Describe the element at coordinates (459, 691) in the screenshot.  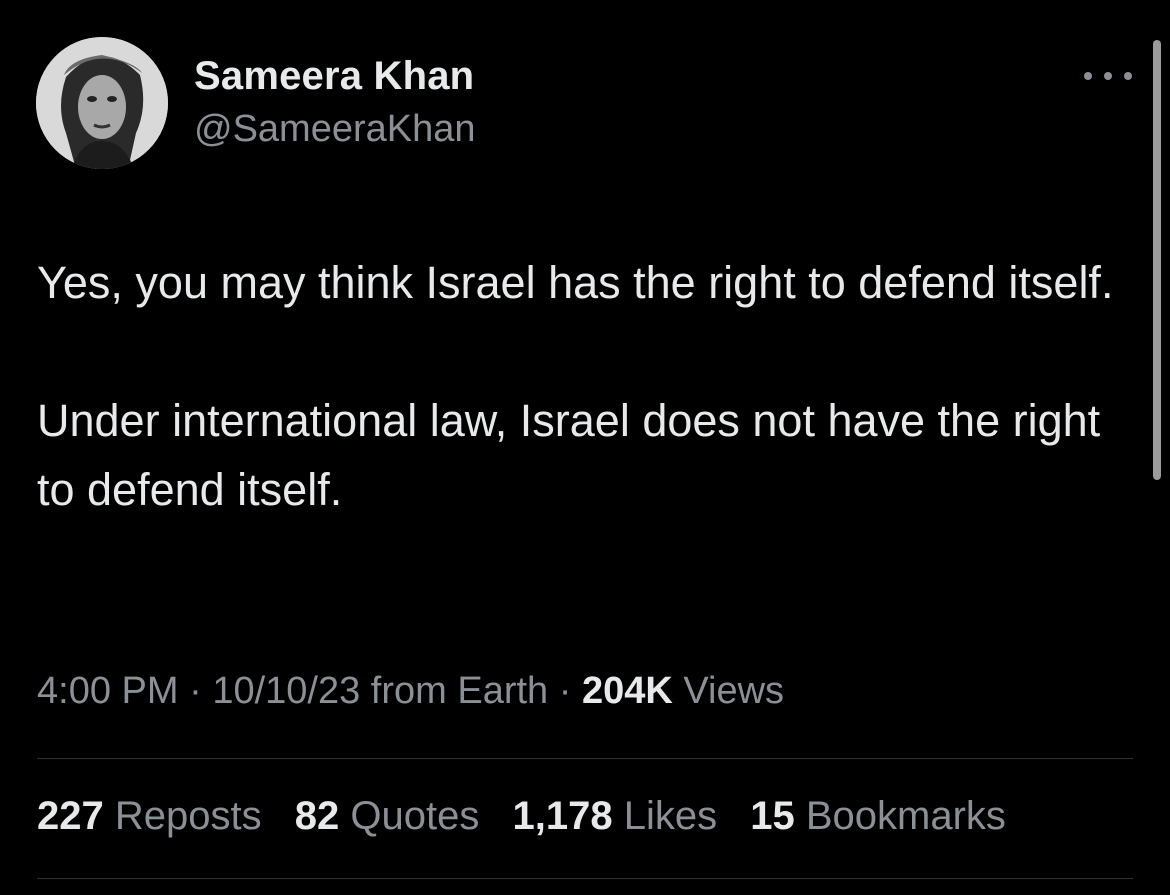
I see `tweet-source: from Earth` at that location.